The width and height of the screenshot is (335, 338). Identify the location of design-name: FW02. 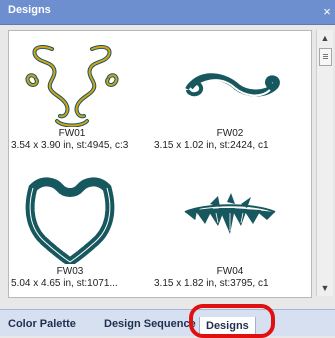
(230, 133).